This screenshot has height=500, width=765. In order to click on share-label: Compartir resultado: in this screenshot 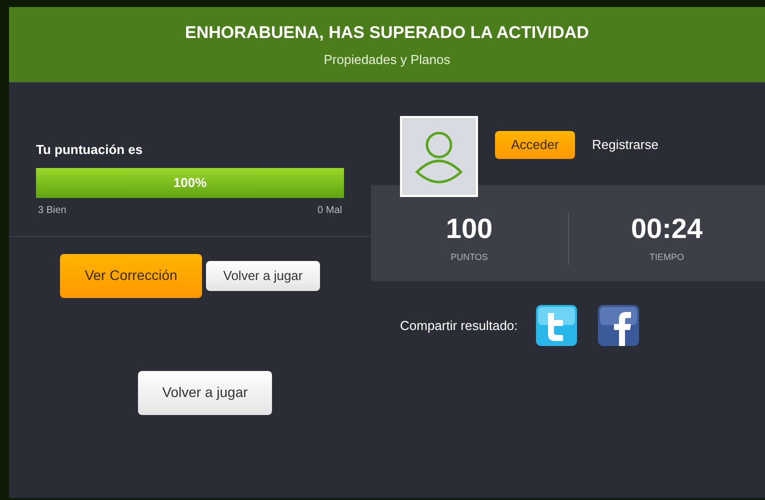, I will do `click(459, 325)`.